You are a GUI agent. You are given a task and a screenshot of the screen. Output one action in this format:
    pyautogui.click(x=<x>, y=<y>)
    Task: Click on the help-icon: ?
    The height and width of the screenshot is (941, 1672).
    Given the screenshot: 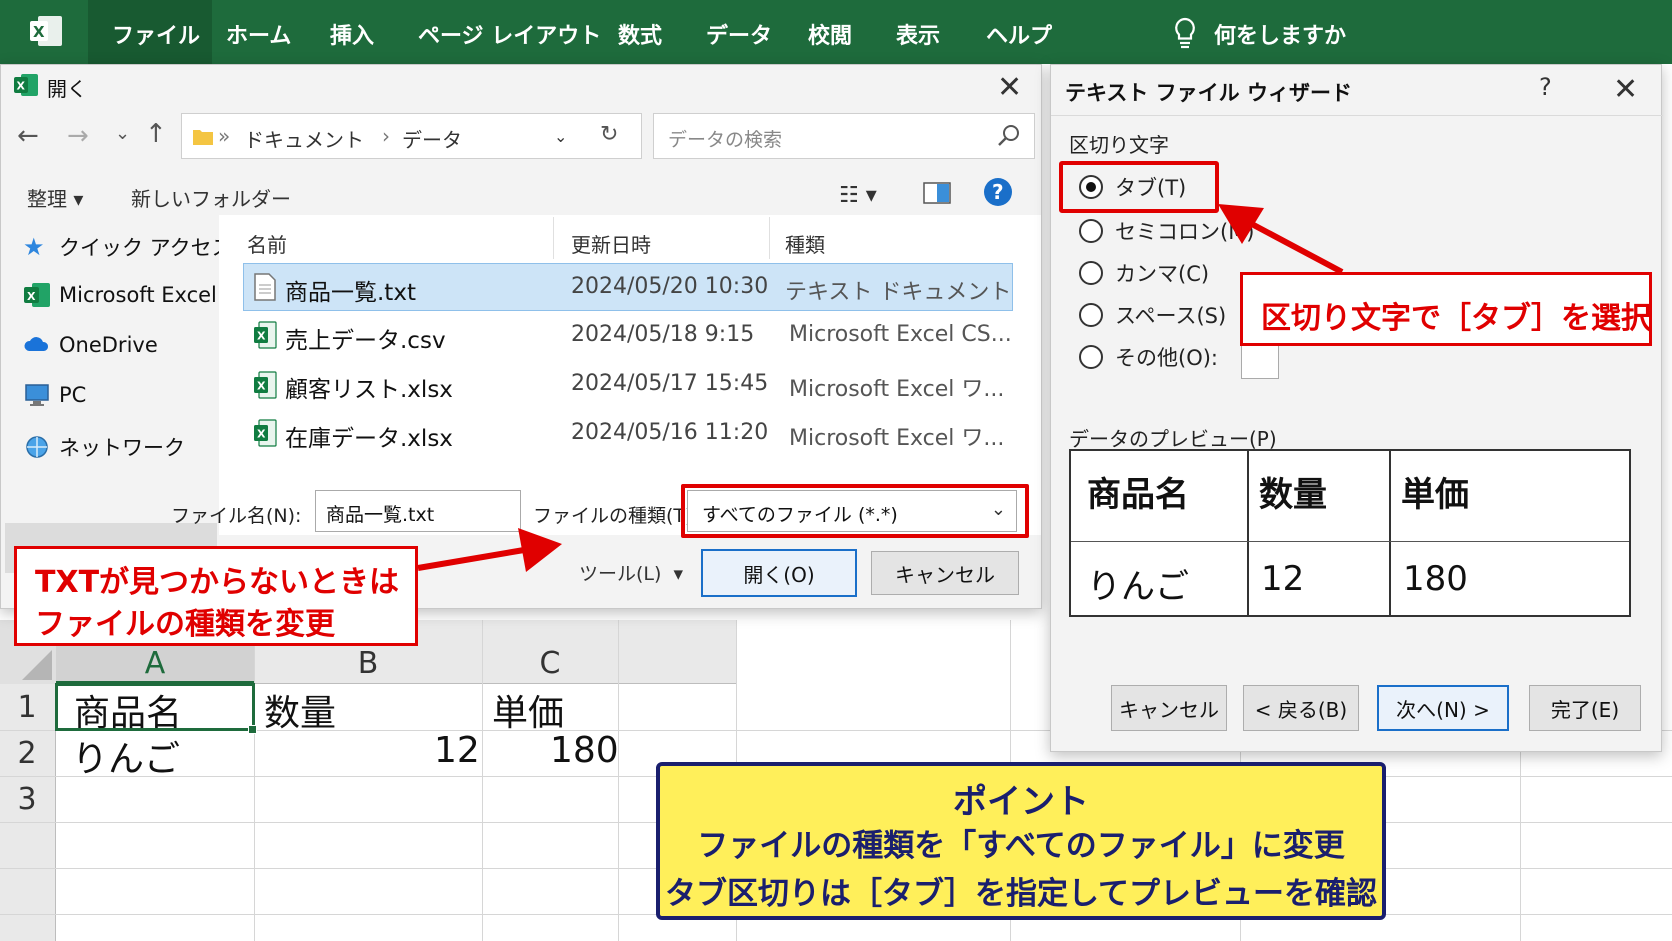 What is the action you would take?
    pyautogui.click(x=998, y=192)
    